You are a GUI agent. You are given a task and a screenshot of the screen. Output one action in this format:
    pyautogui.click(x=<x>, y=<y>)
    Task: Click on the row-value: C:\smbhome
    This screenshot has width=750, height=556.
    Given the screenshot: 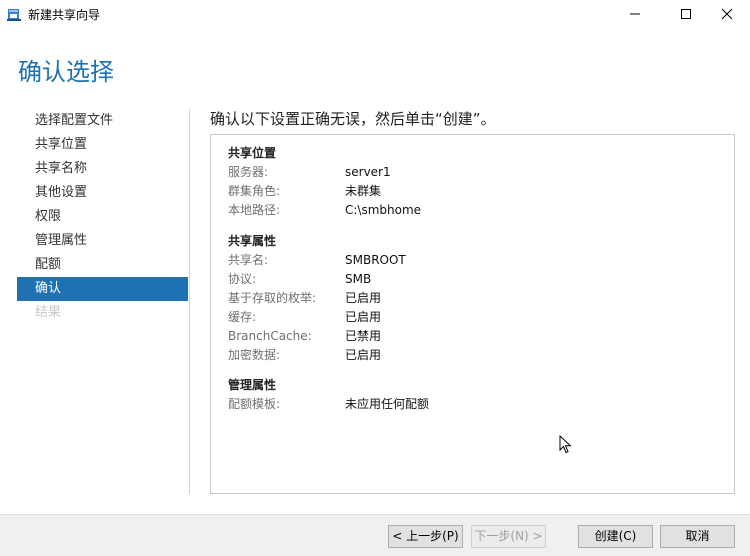 What is the action you would take?
    pyautogui.click(x=383, y=210)
    